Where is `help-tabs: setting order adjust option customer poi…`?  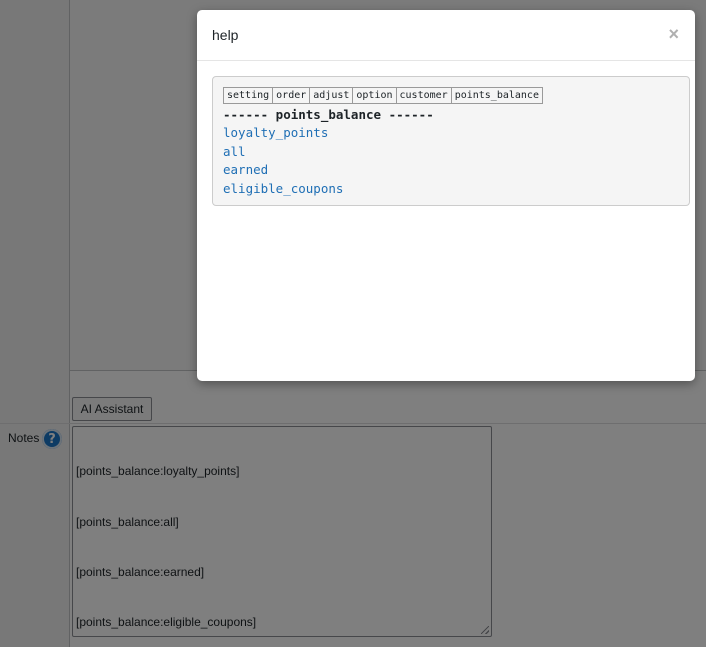
help-tabs: setting order adjust option customer poi… is located at coordinates (451, 95).